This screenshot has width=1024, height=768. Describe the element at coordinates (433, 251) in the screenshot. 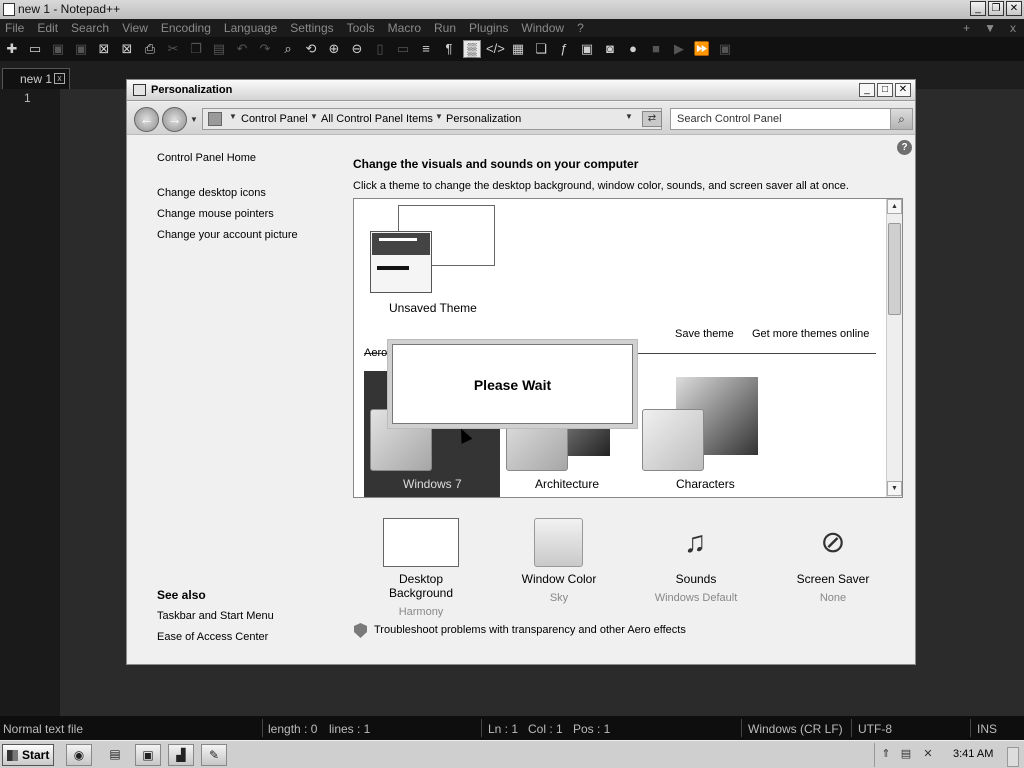

I see `unsaved-theme-thumbnail` at that location.